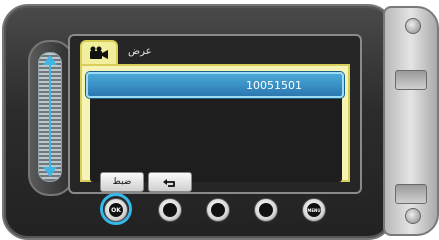 Image resolution: width=439 pixels, height=240 pixels. Describe the element at coordinates (215, 85) in the screenshot. I see `selected-list-item: 10051501` at that location.